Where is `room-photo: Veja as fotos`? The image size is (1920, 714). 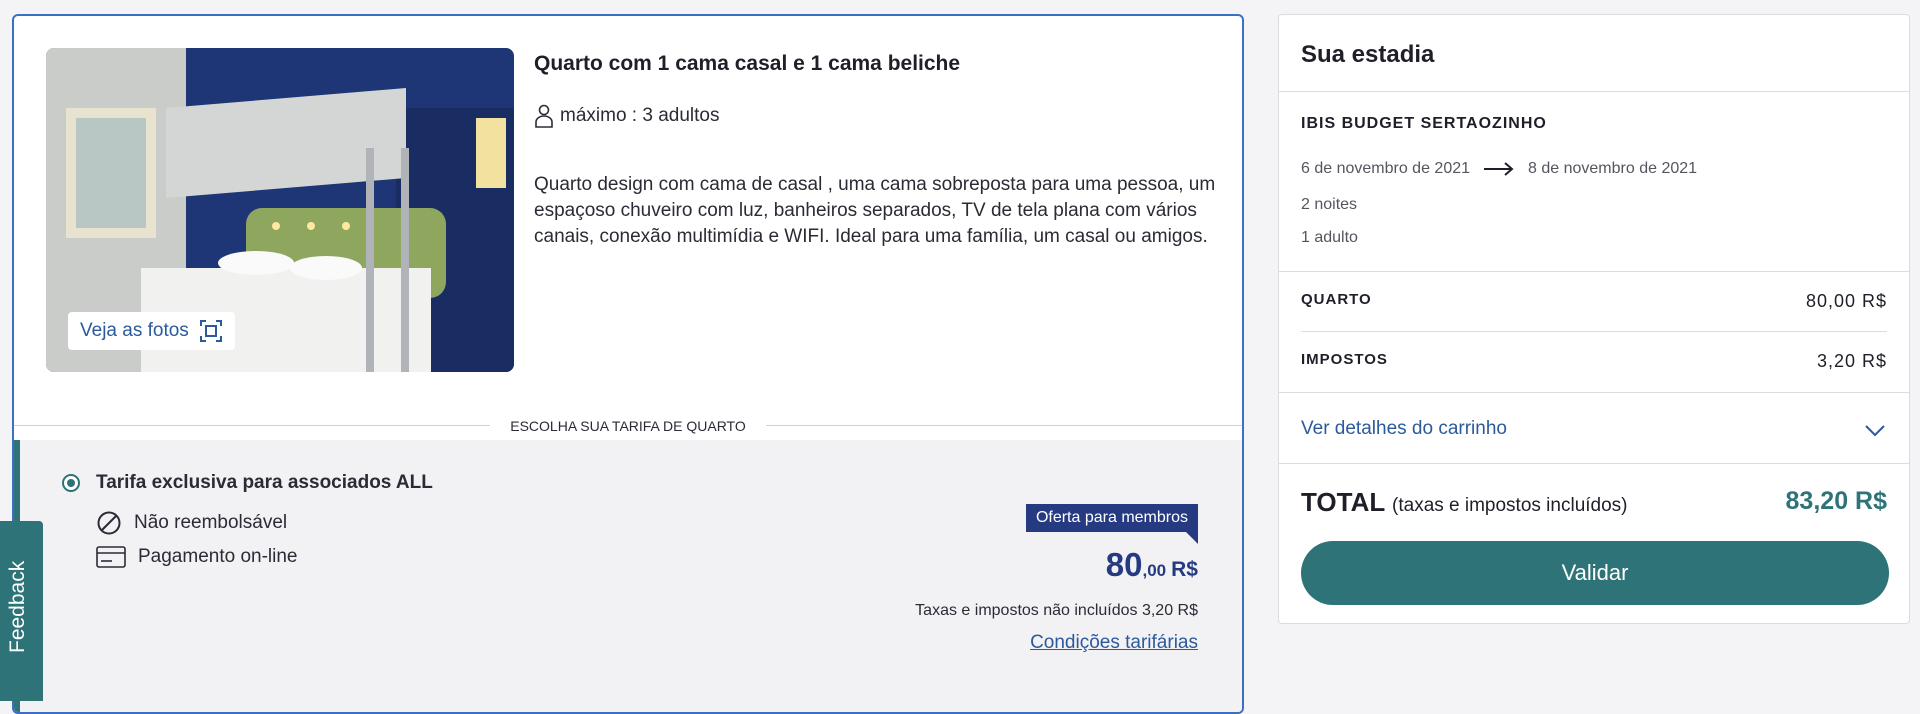
room-photo: Veja as fotos is located at coordinates (280, 210).